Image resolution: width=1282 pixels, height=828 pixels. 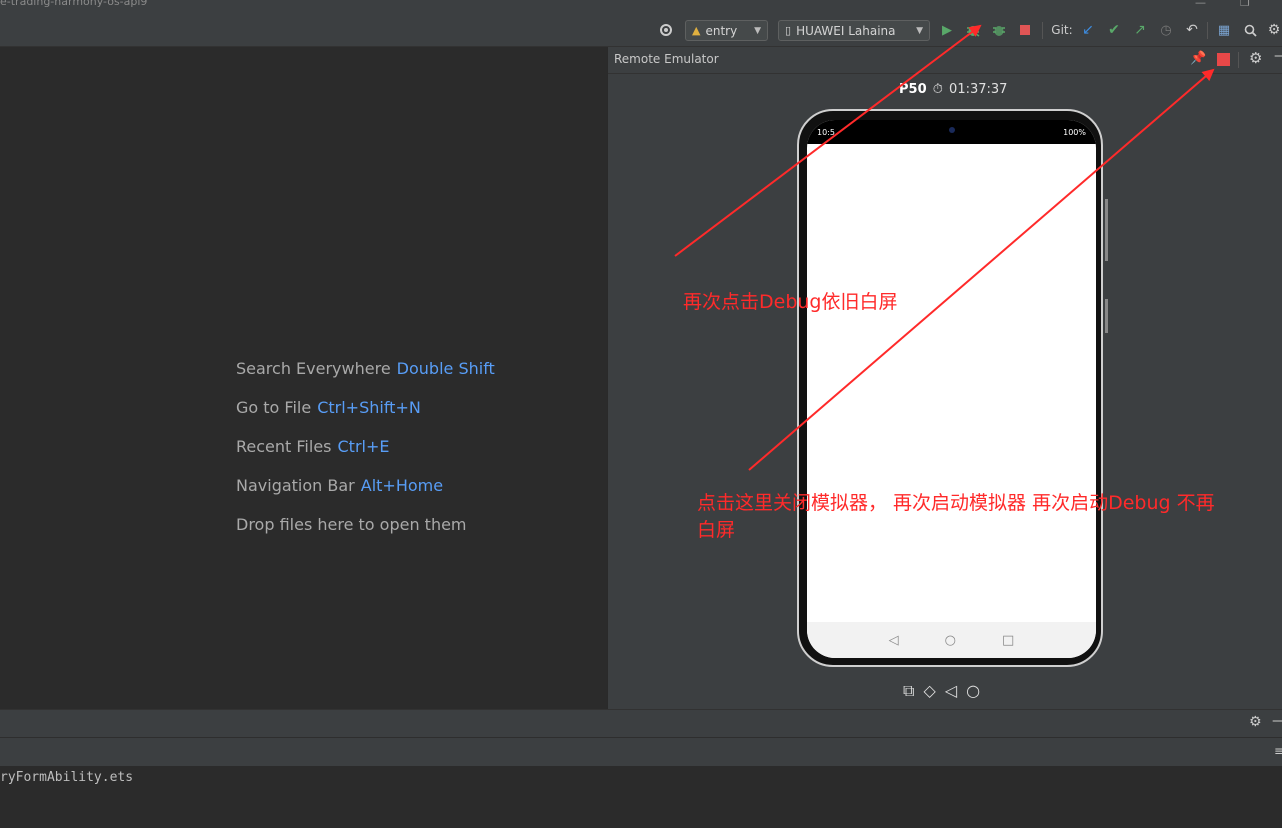 I want to click on phone-status-bar: 10:5 100%, so click(x=951, y=132).